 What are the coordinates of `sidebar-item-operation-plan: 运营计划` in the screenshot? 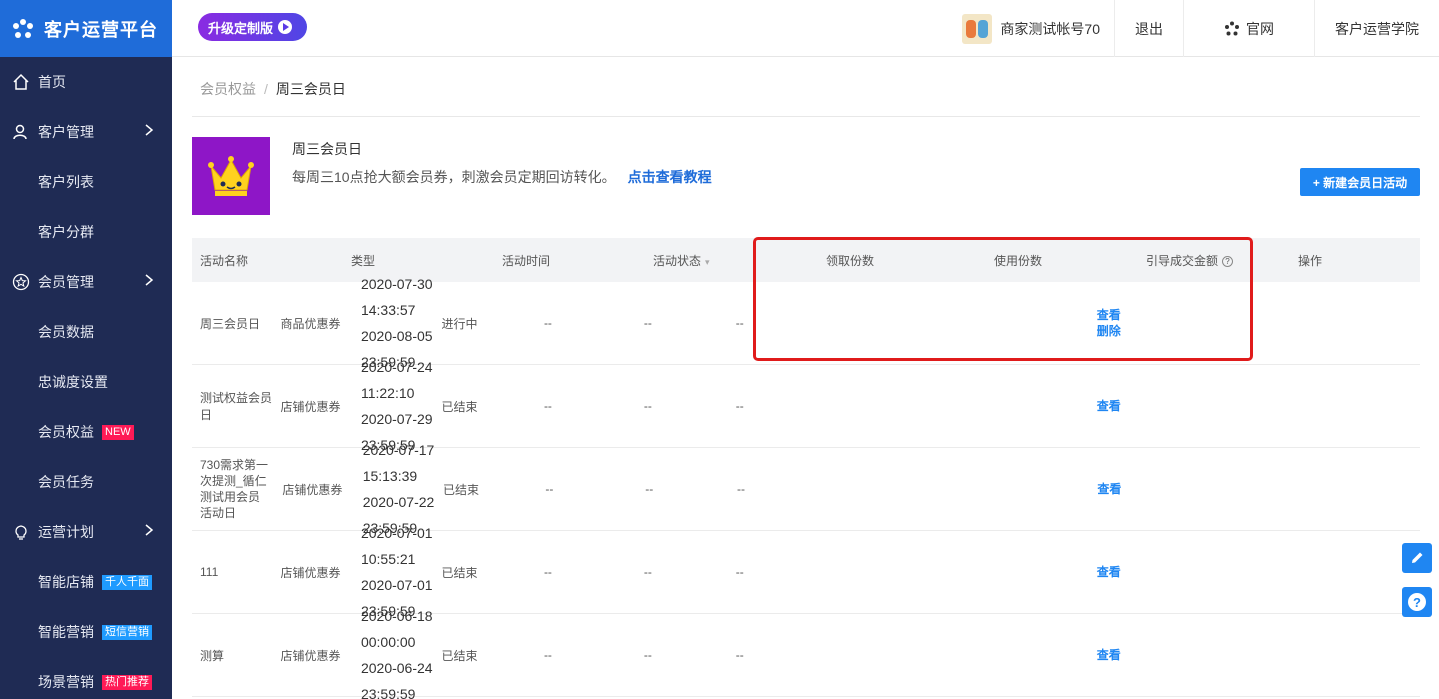 It's located at (86, 532).